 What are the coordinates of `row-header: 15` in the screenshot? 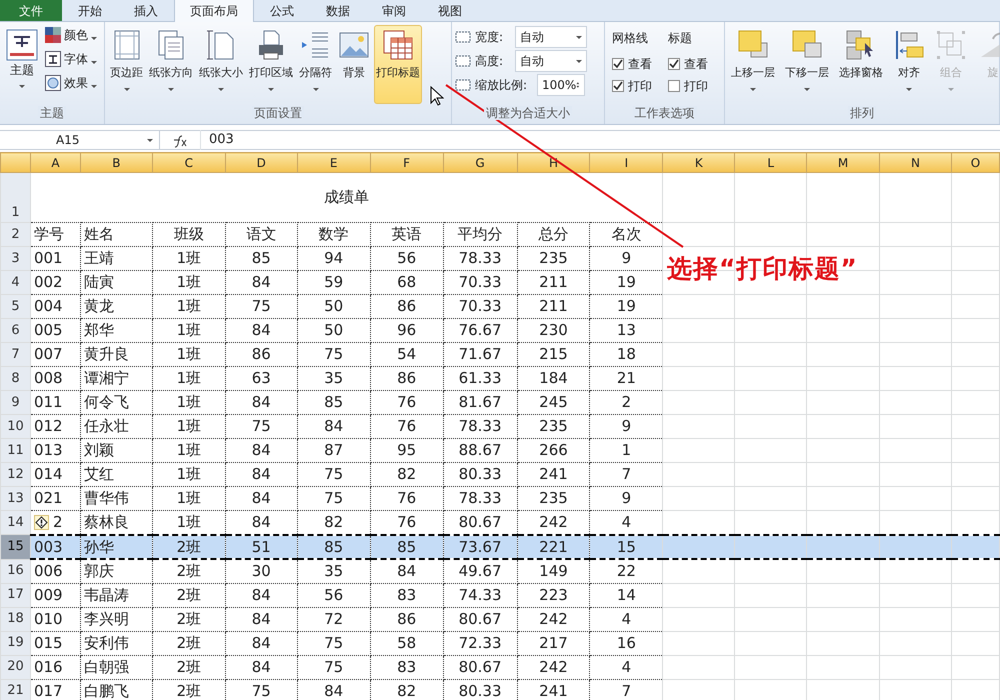 It's located at (15, 546).